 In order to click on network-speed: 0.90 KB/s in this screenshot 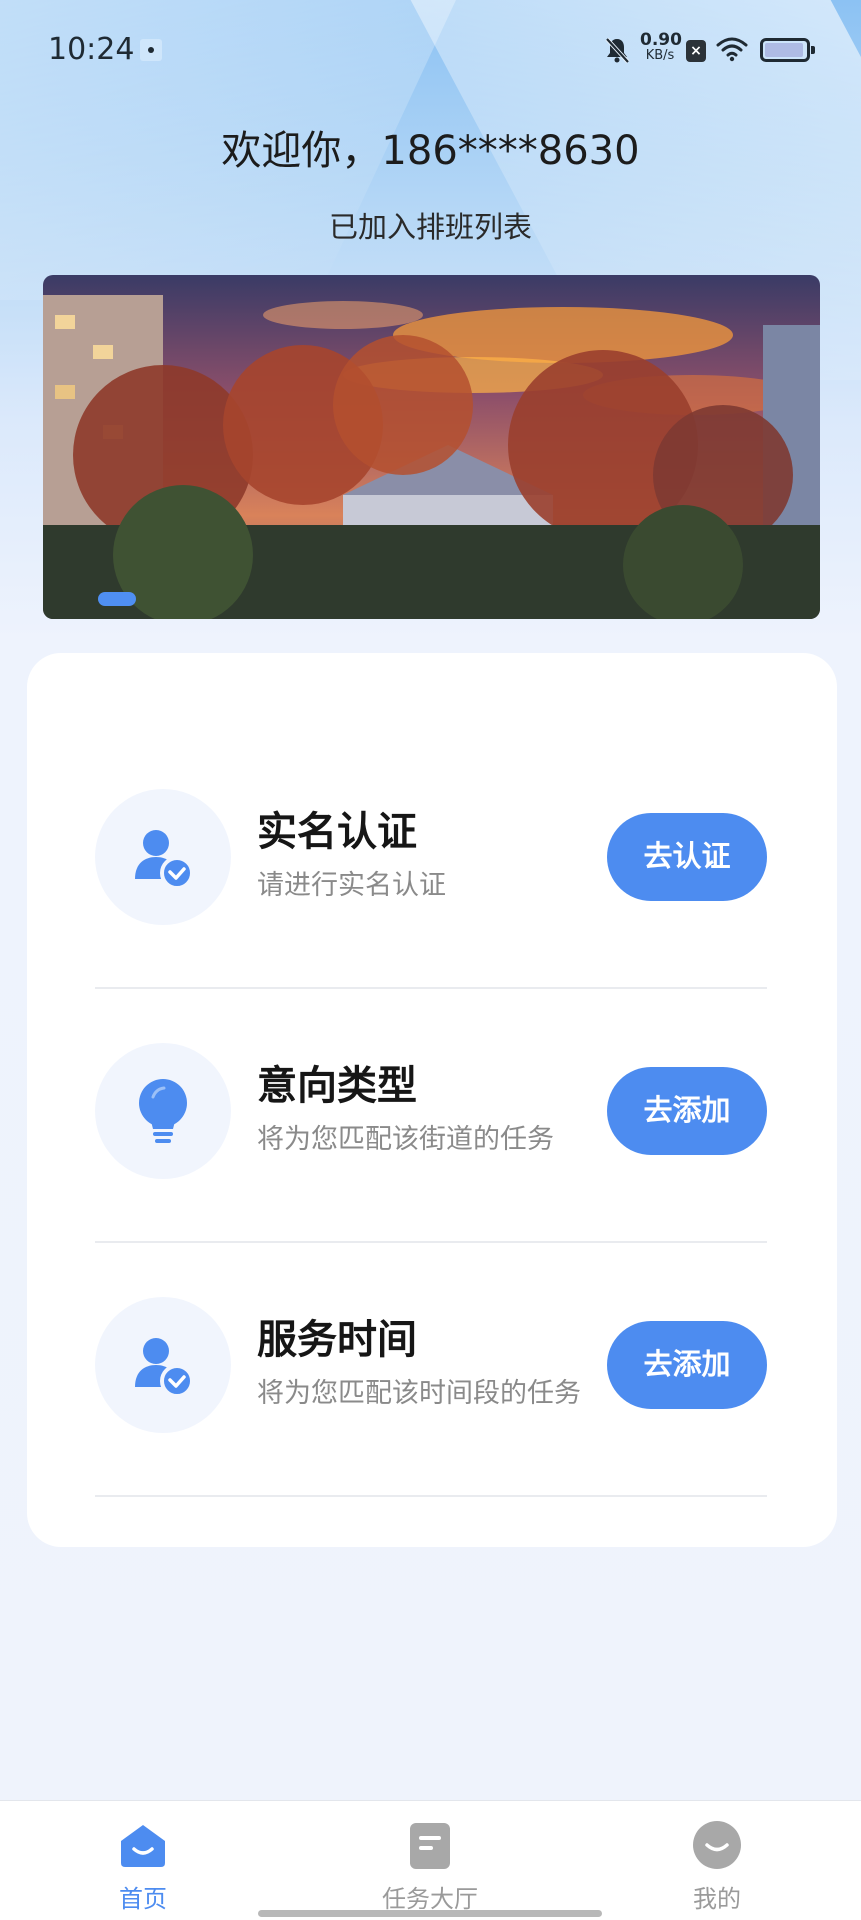, I will do `click(661, 47)`.